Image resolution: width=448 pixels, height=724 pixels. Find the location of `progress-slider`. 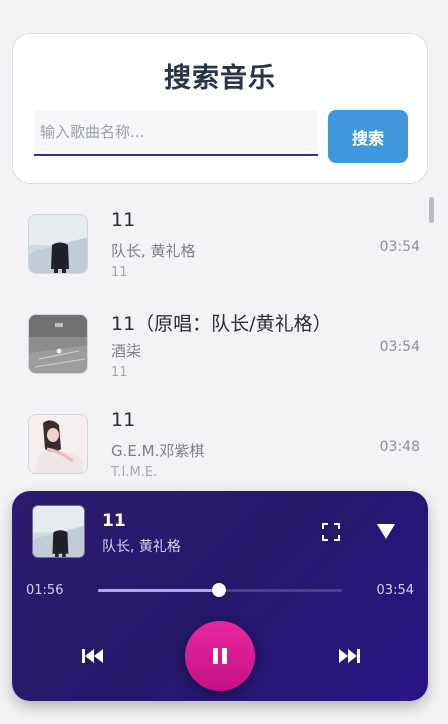

progress-slider is located at coordinates (220, 590).